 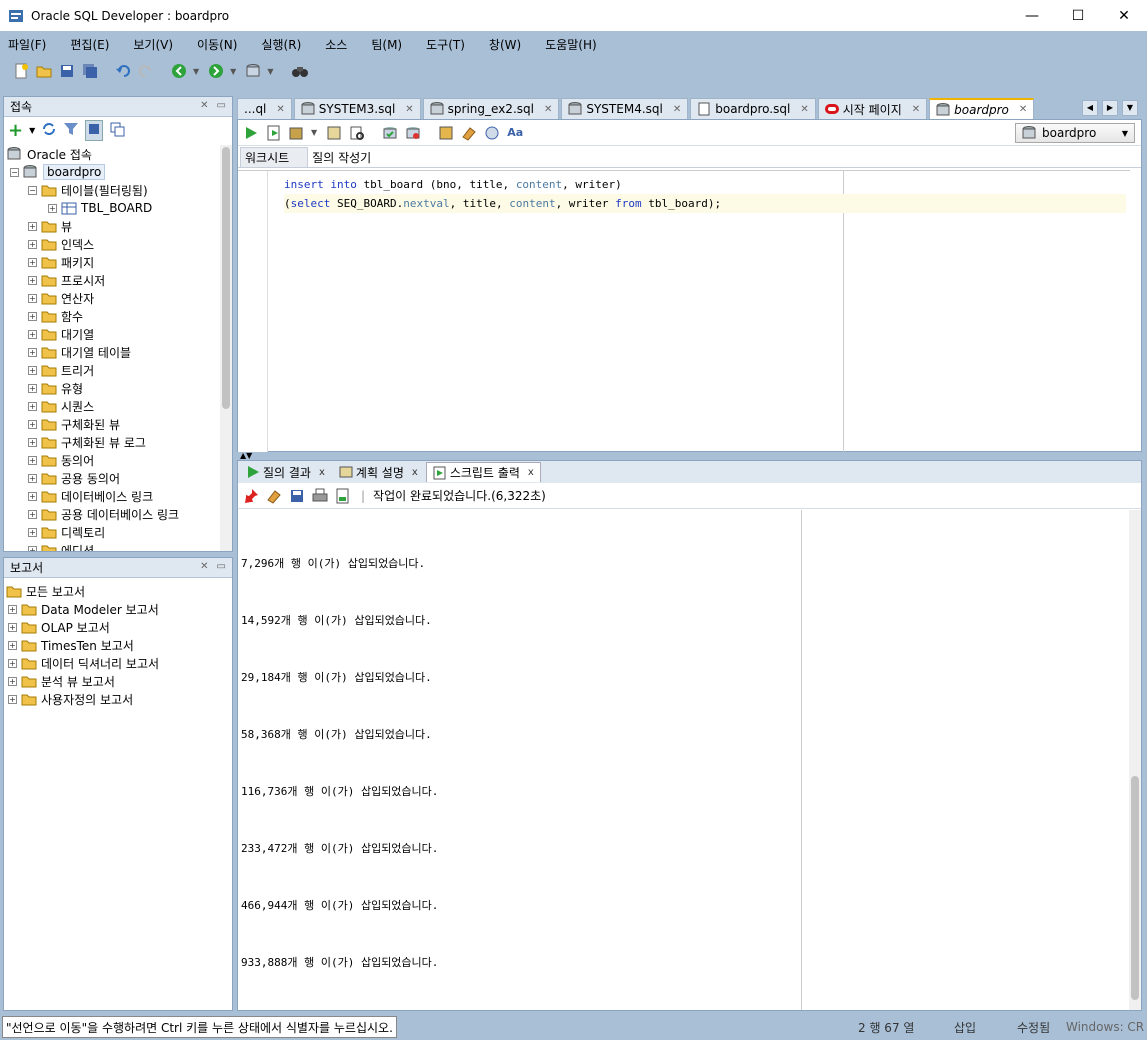 What do you see at coordinates (982, 108) in the screenshot?
I see `document-tab: boardpro ✕` at bounding box center [982, 108].